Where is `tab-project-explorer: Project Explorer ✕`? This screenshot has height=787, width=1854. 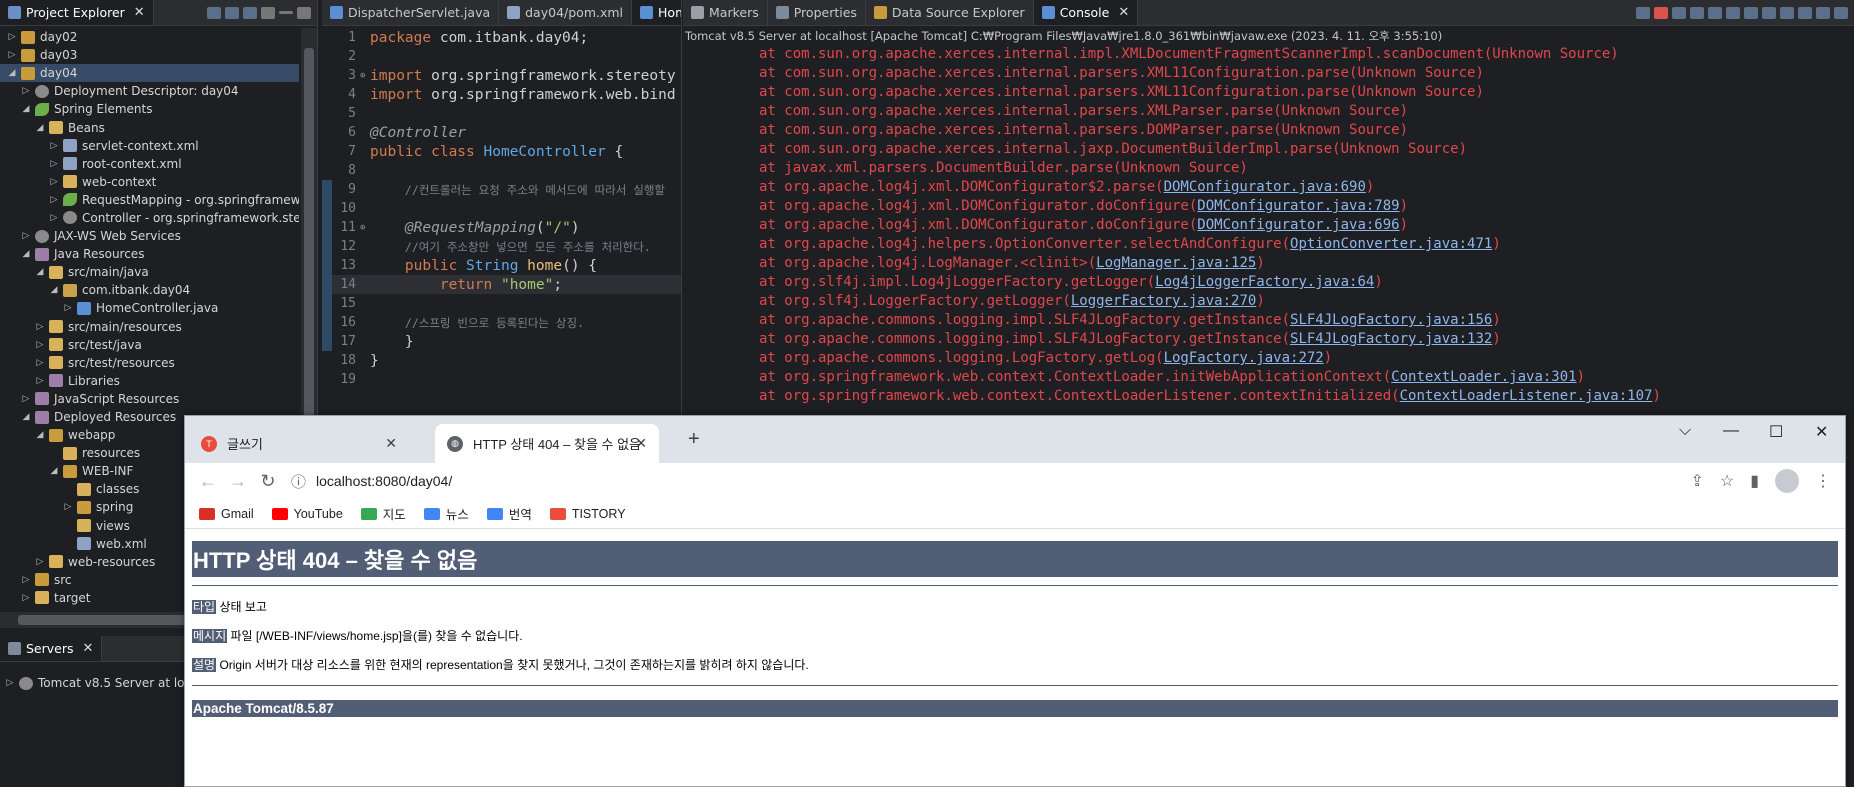
tab-project-explorer: Project Explorer ✕ is located at coordinates (77, 12).